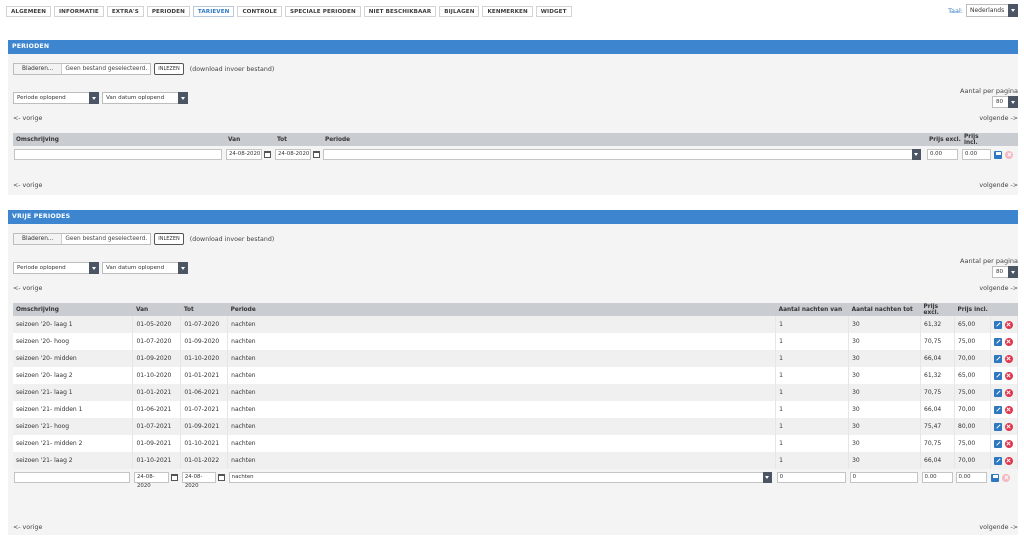 Image resolution: width=1024 pixels, height=555 pixels. Describe the element at coordinates (41, 268) in the screenshot. I see `sort-periode-value: Periode oplopend` at that location.